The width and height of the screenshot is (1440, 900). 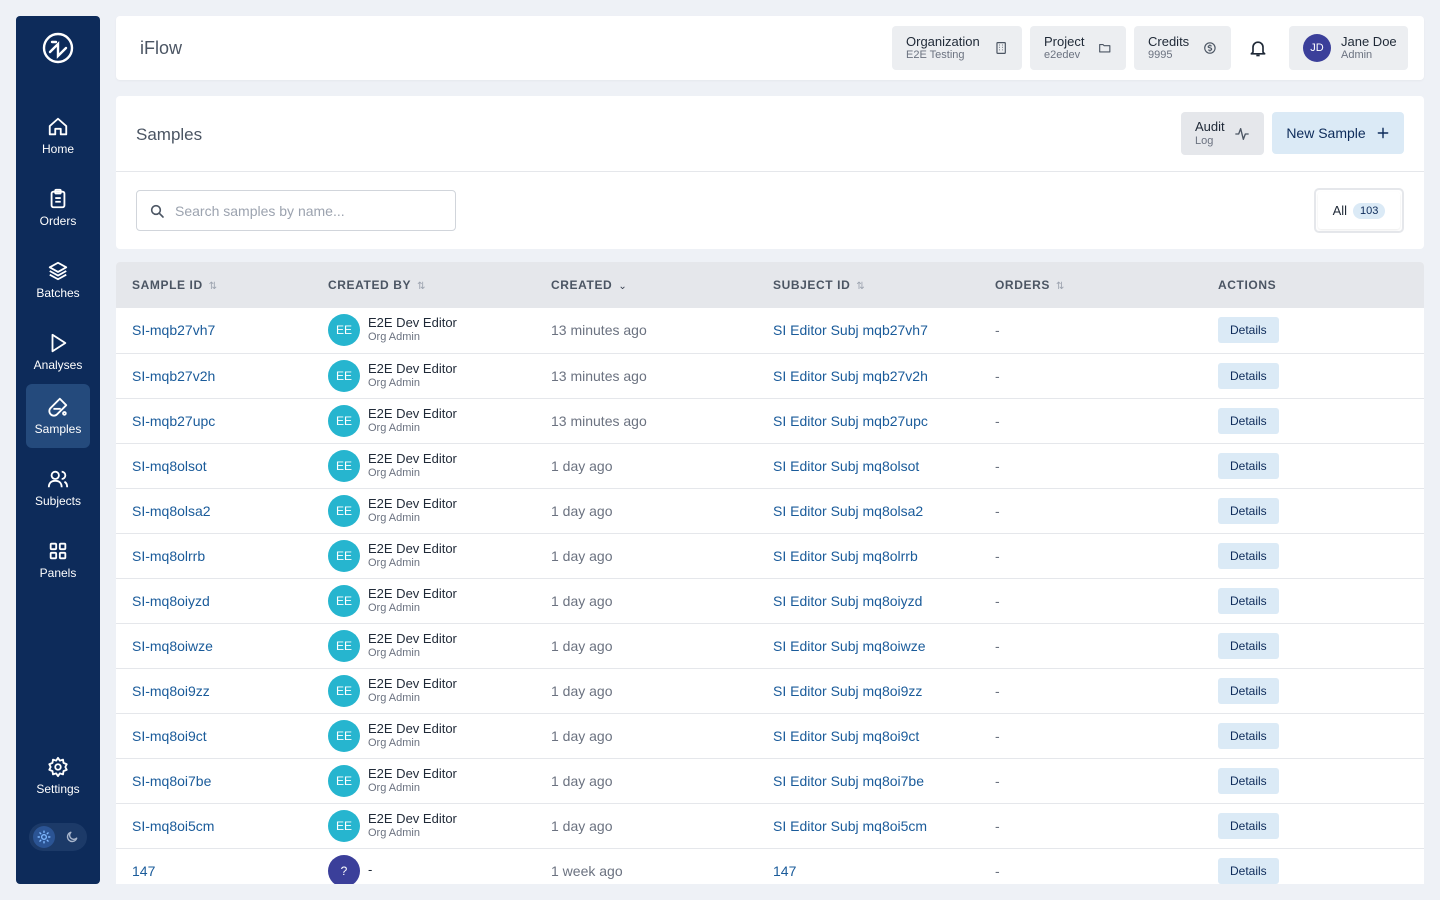 I want to click on project-selector: Project e2edev, so click(x=1078, y=48).